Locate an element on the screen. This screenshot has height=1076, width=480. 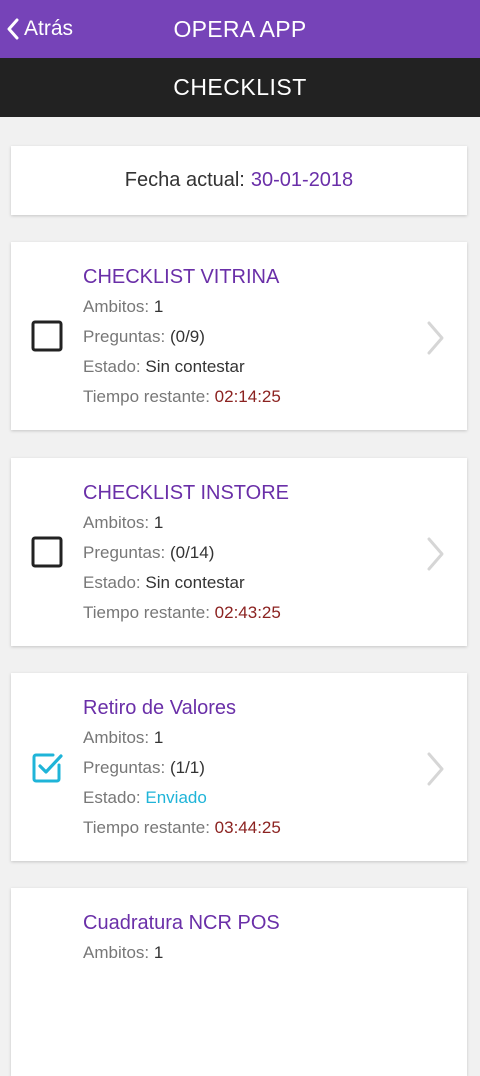
checklist-title: CHECKLIST VITRINA is located at coordinates (181, 277).